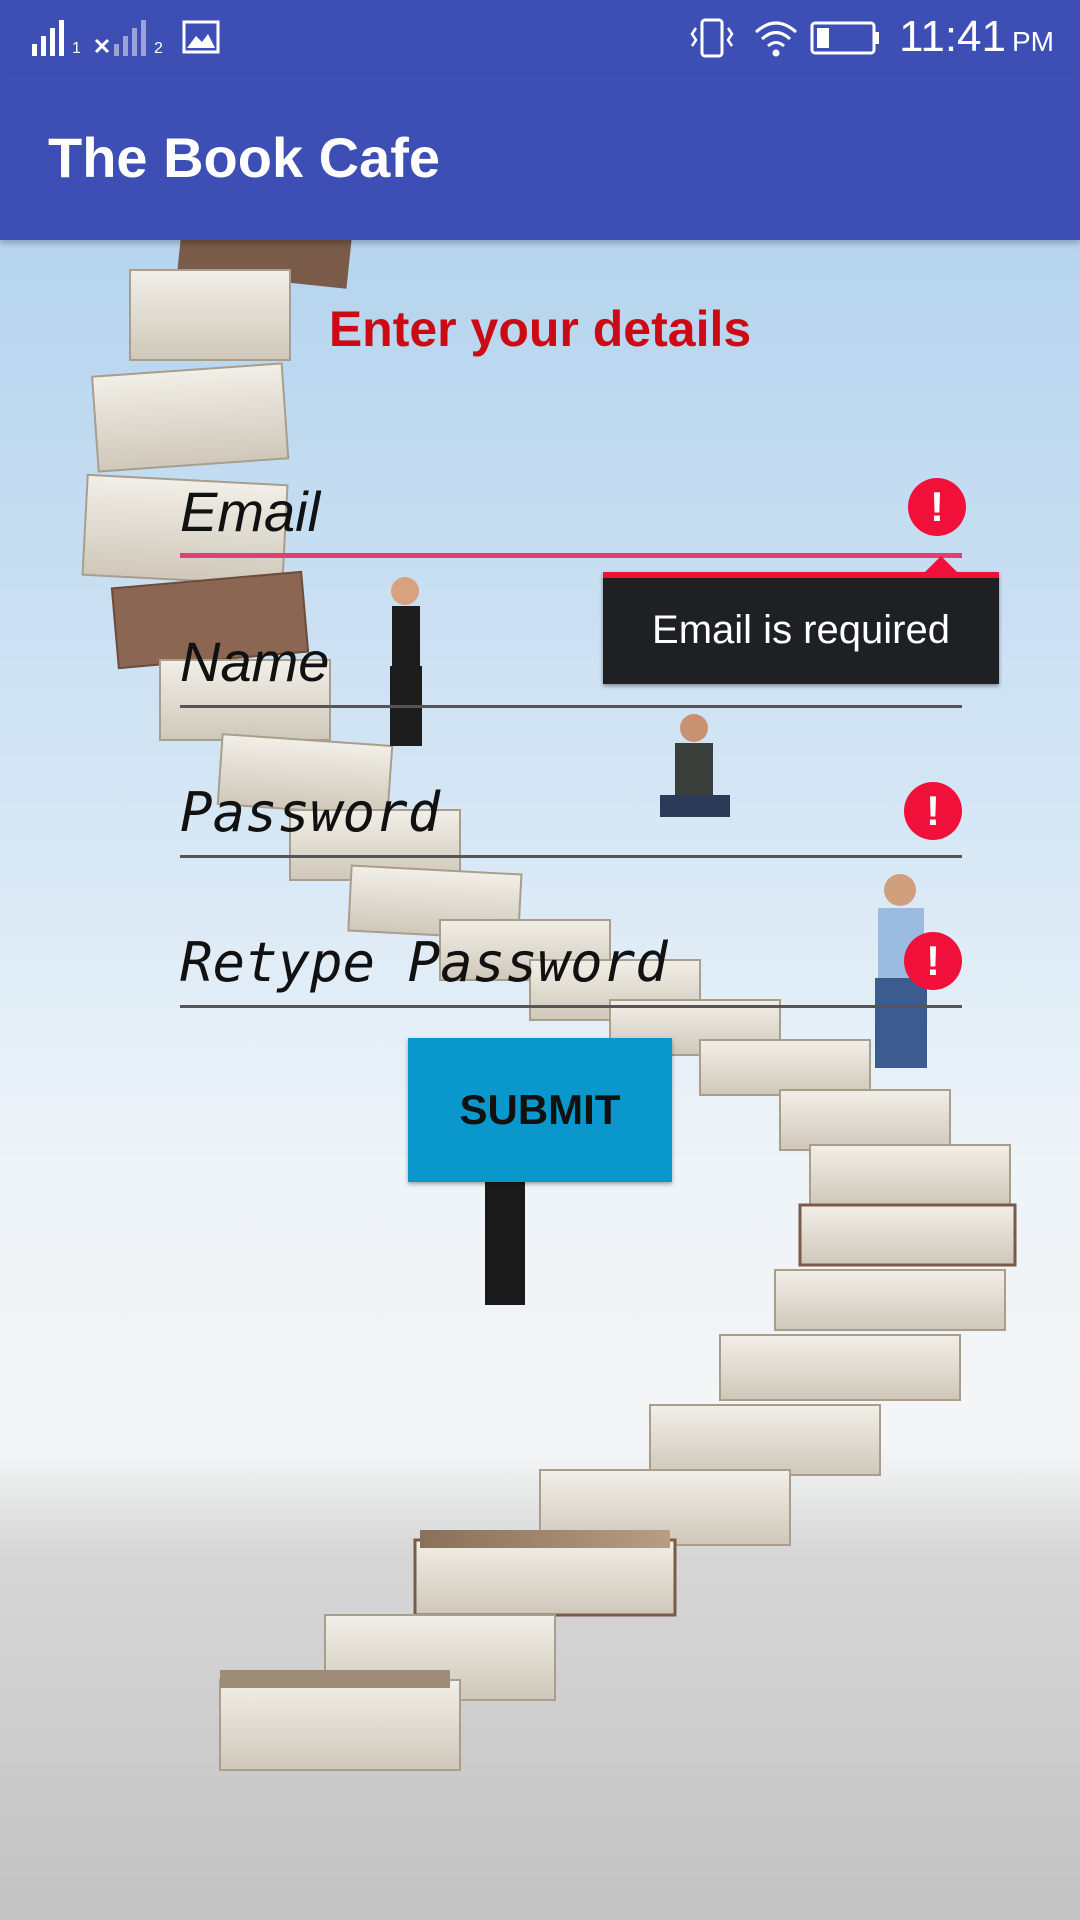 The image size is (1080, 1920). I want to click on retype-password-hint: Retype Password, so click(424, 962).